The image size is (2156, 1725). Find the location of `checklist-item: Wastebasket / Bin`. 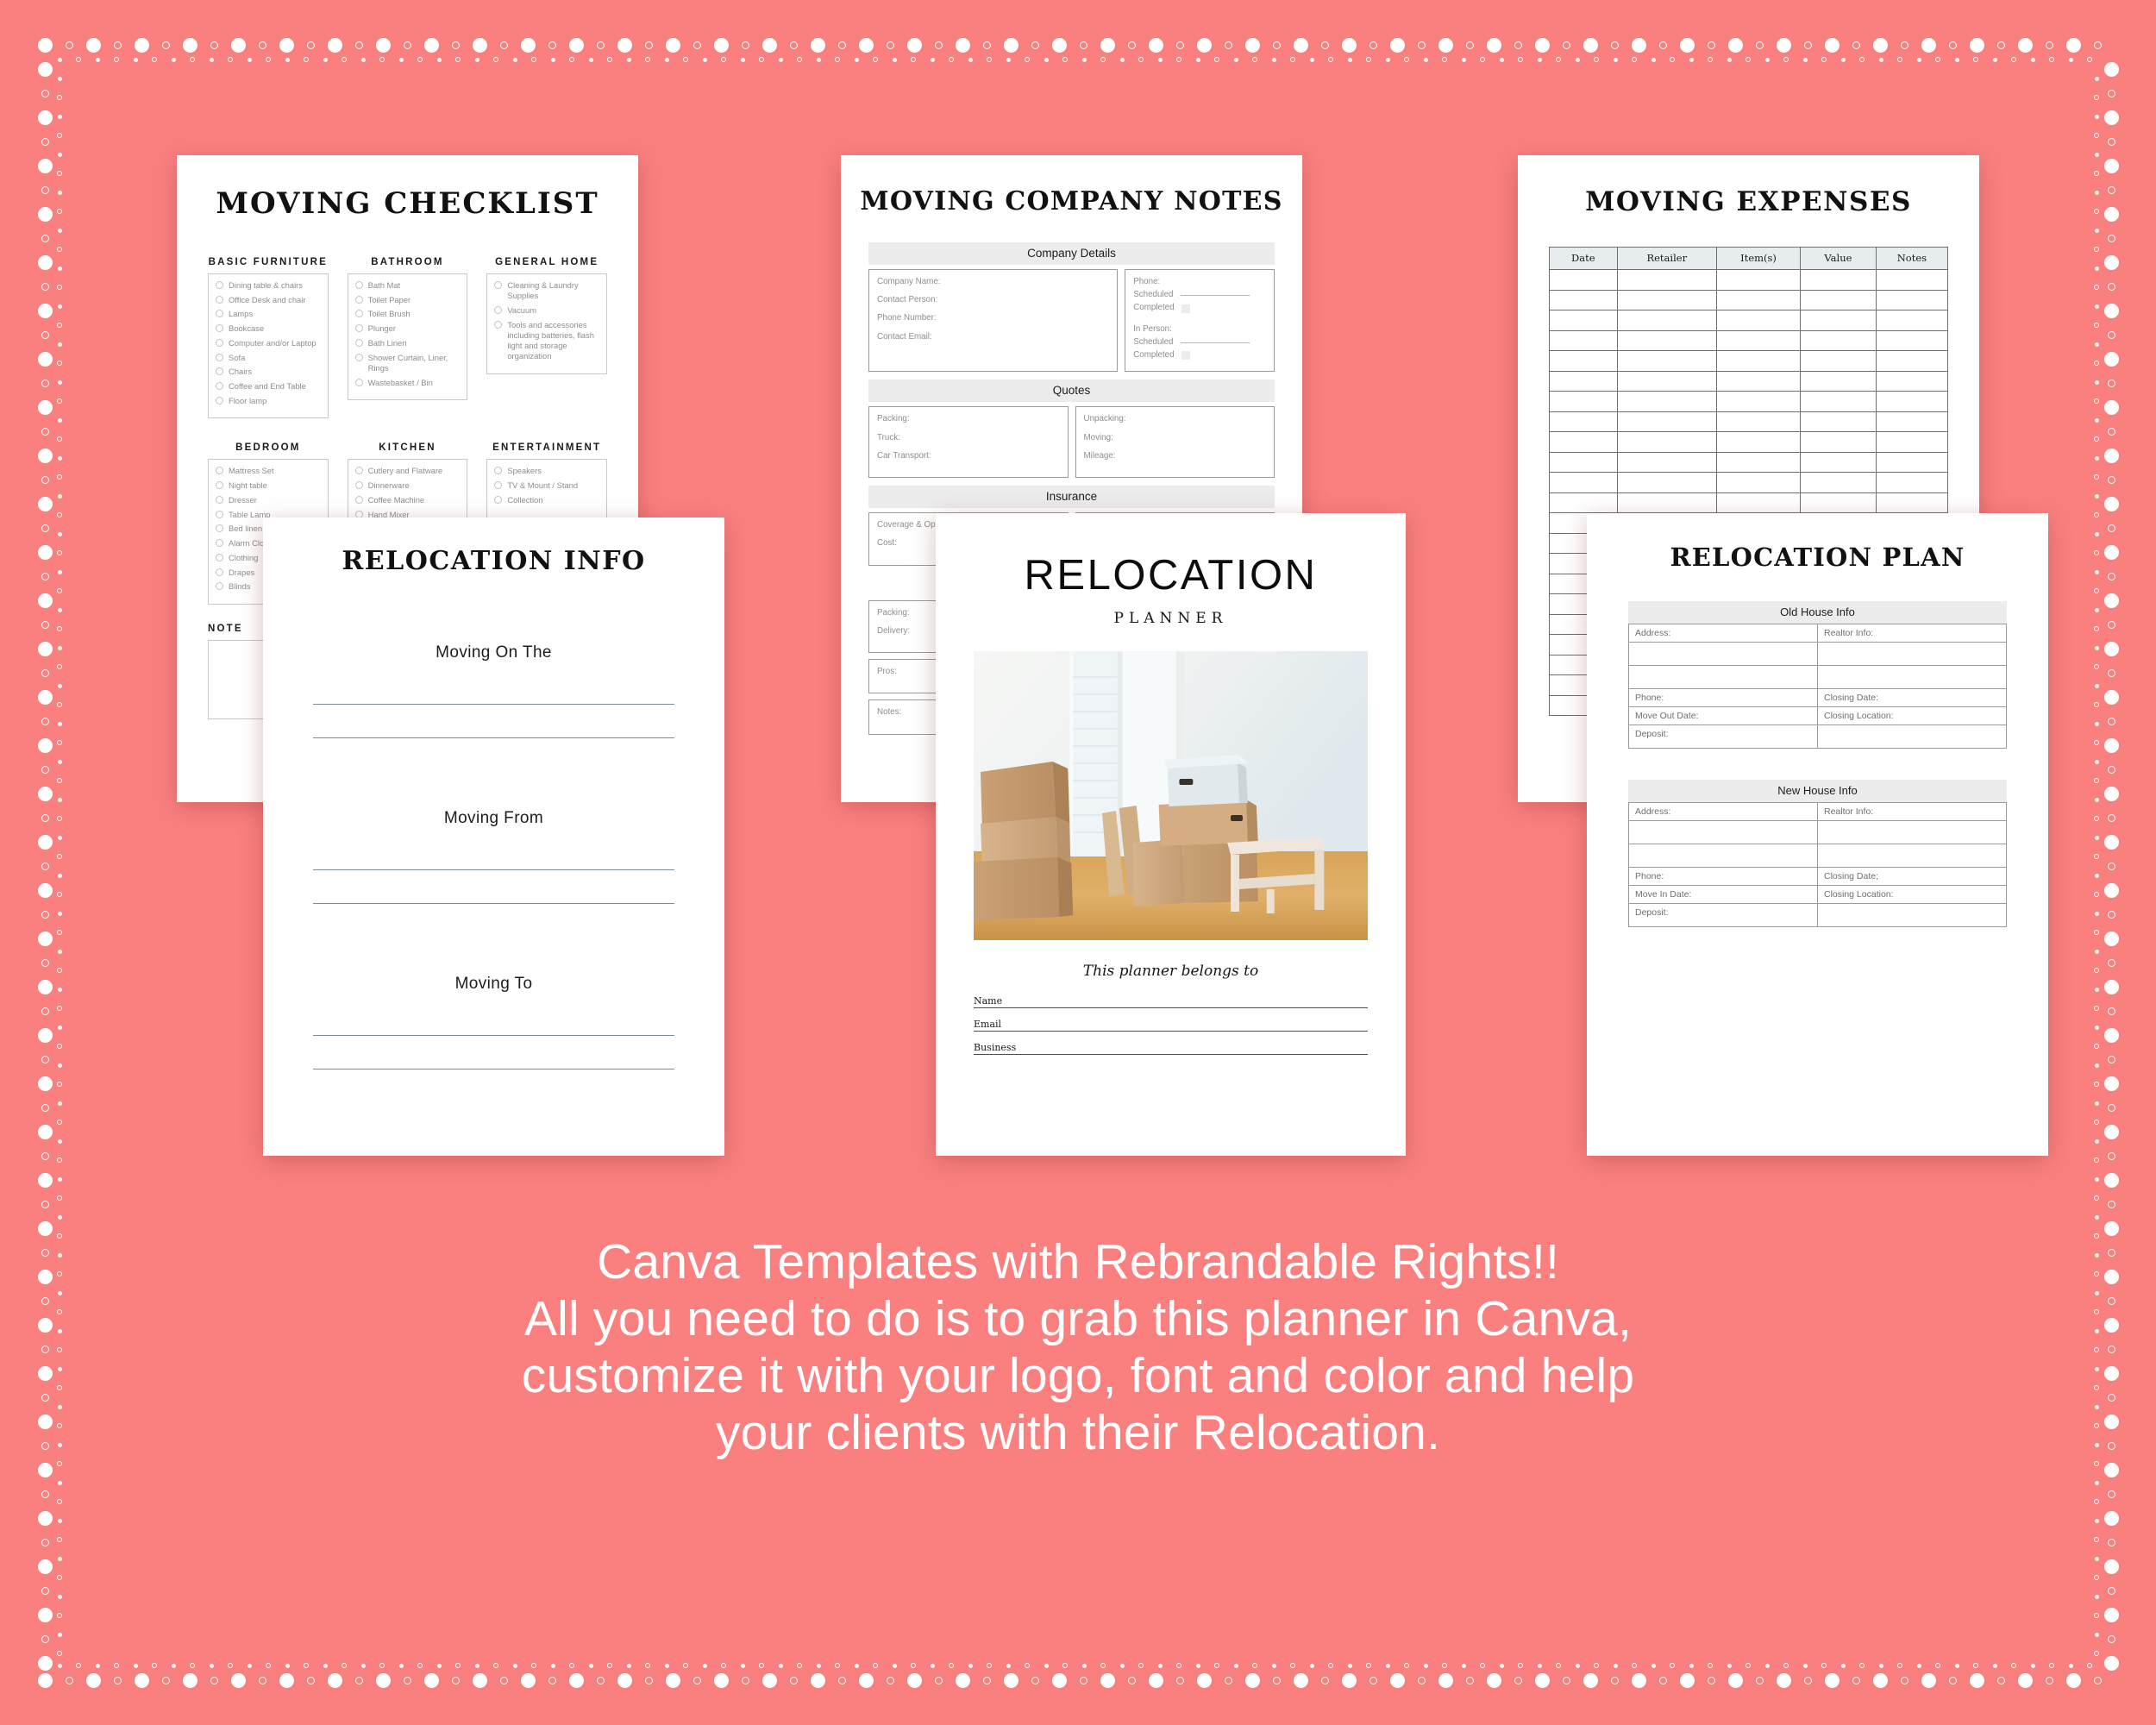

checklist-item: Wastebasket / Bin is located at coordinates (407, 383).